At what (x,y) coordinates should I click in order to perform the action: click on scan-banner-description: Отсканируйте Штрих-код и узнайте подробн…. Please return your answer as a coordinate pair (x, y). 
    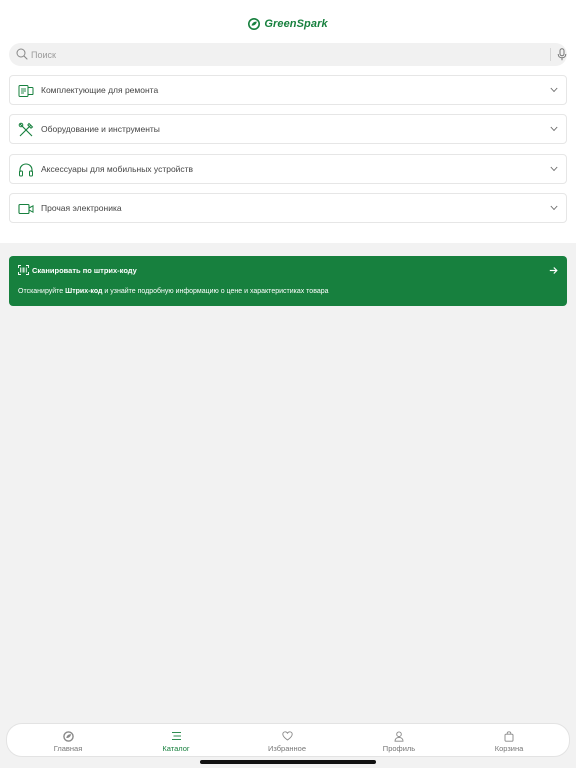
    Looking at the image, I should click on (173, 291).